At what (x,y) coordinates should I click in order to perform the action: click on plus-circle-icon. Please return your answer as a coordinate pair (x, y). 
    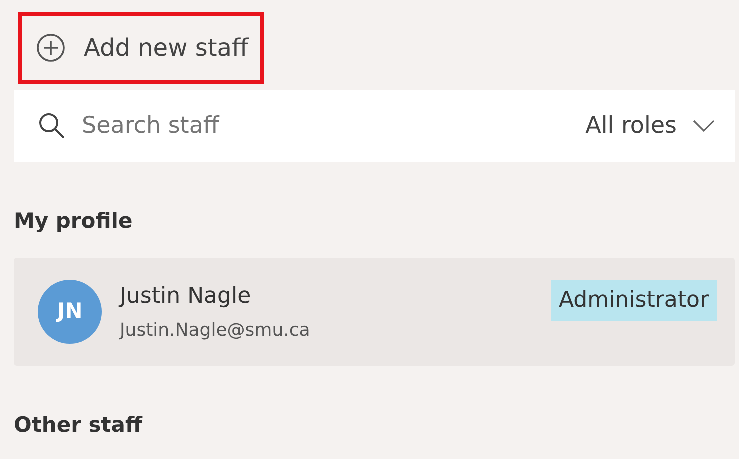
    Looking at the image, I should click on (51, 48).